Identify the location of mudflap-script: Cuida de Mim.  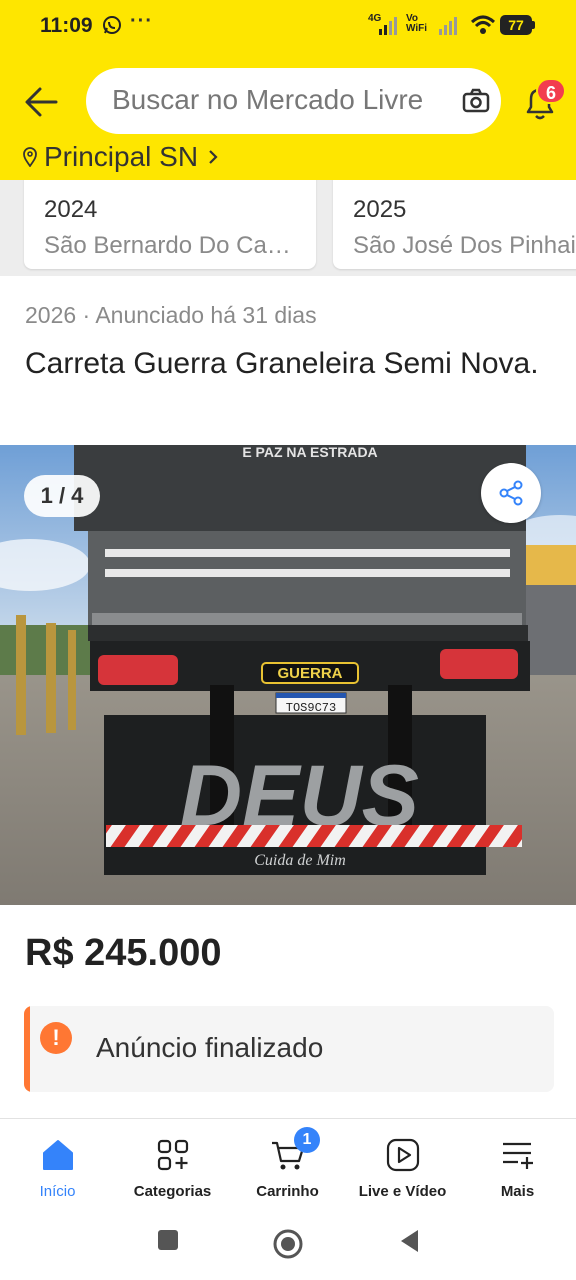
(300, 860).